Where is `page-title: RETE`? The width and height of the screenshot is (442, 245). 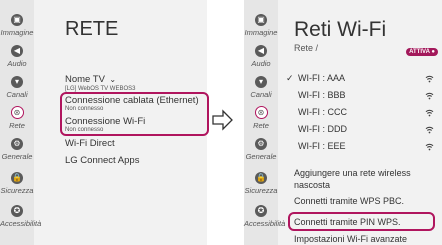
page-title: RETE is located at coordinates (92, 29).